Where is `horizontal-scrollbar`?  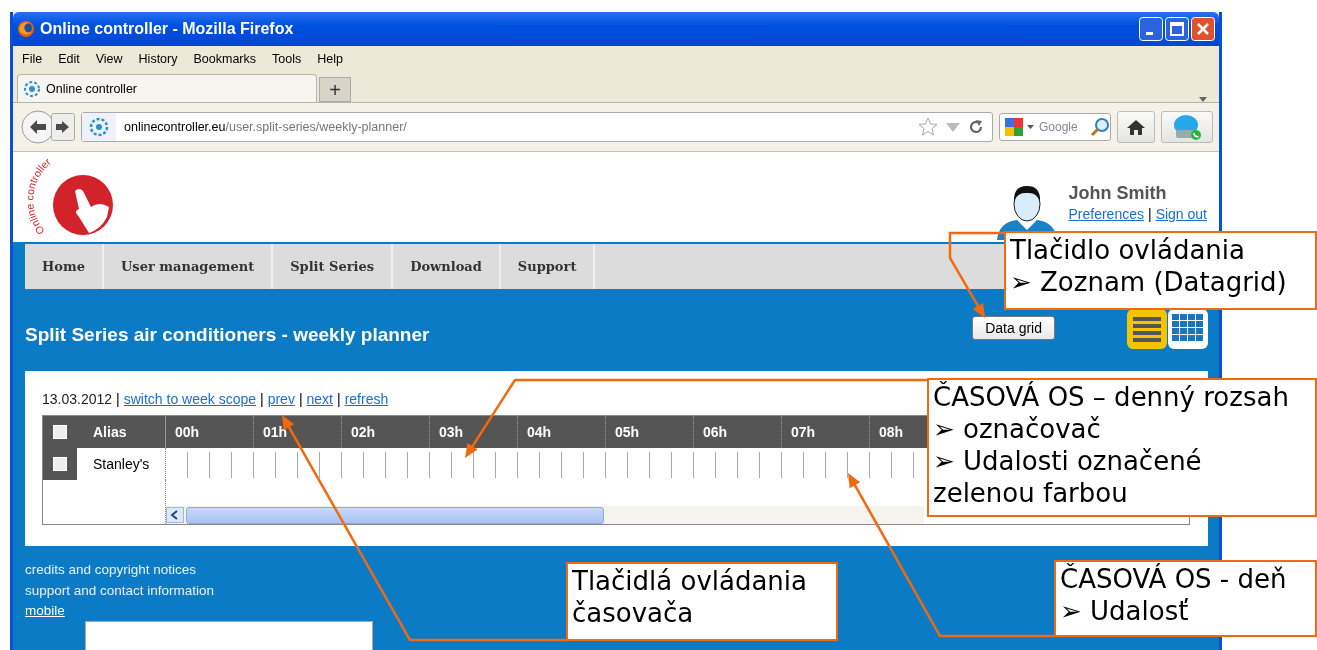 horizontal-scrollbar is located at coordinates (545, 515).